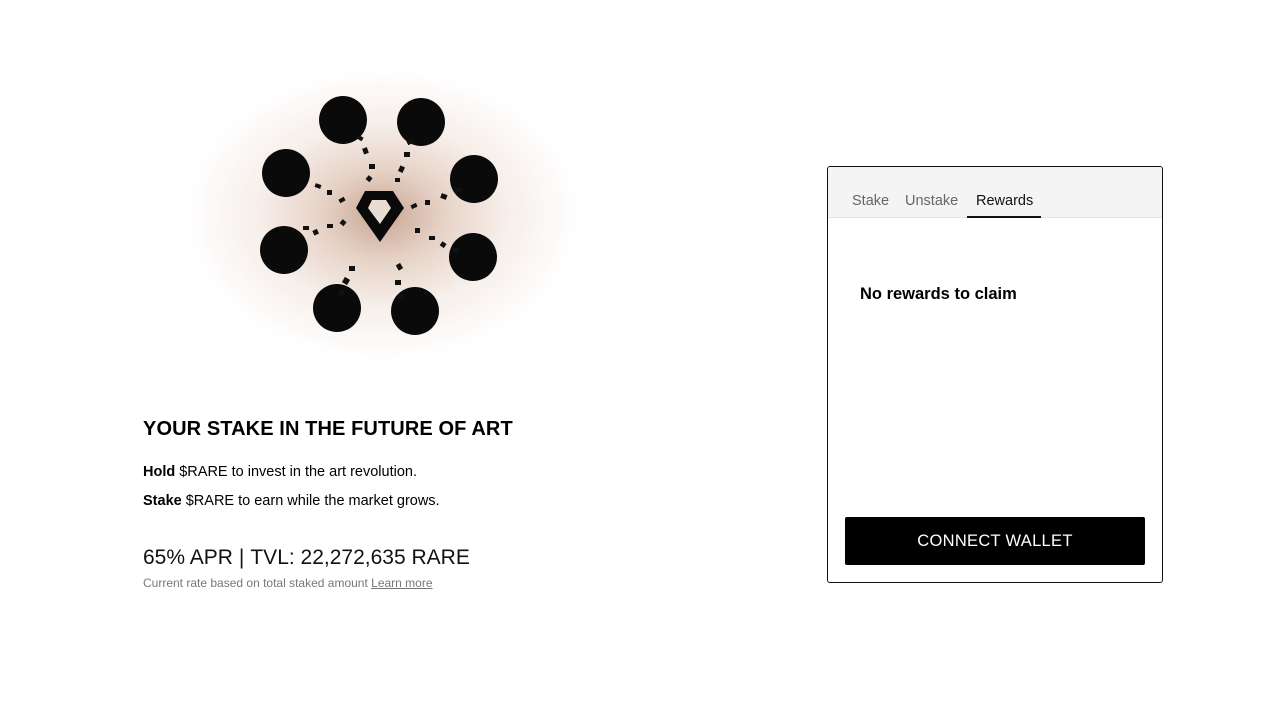 The image size is (1269, 724). What do you see at coordinates (162, 501) in the screenshot?
I see `stake-label: Stake` at bounding box center [162, 501].